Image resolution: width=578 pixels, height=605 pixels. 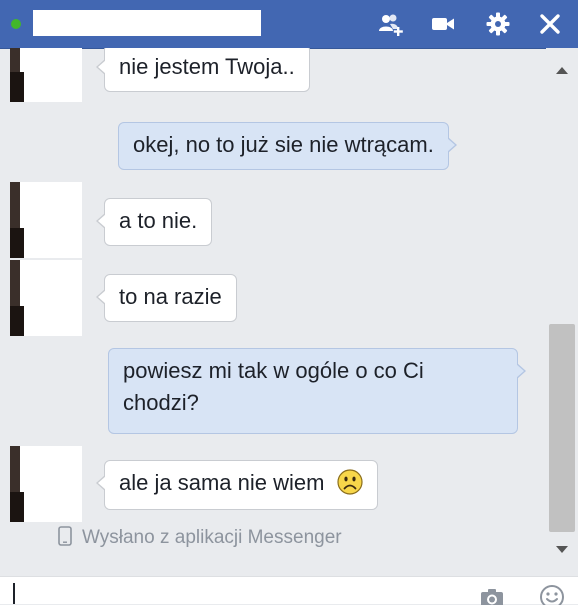 I want to click on phone-icon, so click(x=65, y=536).